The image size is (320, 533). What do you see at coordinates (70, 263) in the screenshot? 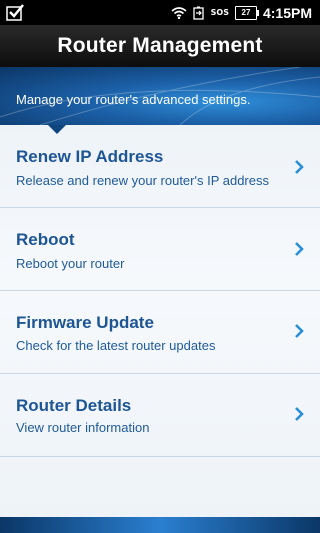
I see `menu-item-subtitle: Reboot your router` at bounding box center [70, 263].